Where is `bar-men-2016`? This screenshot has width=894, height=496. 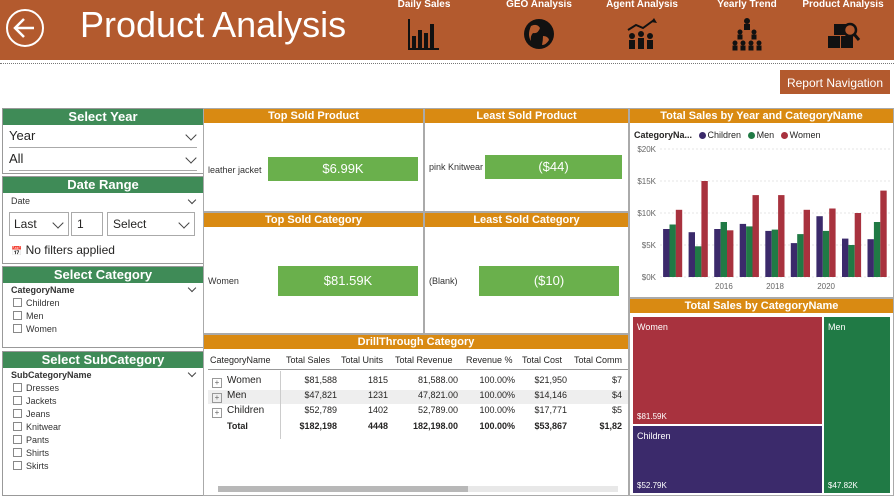
bar-men-2016 is located at coordinates (723, 249).